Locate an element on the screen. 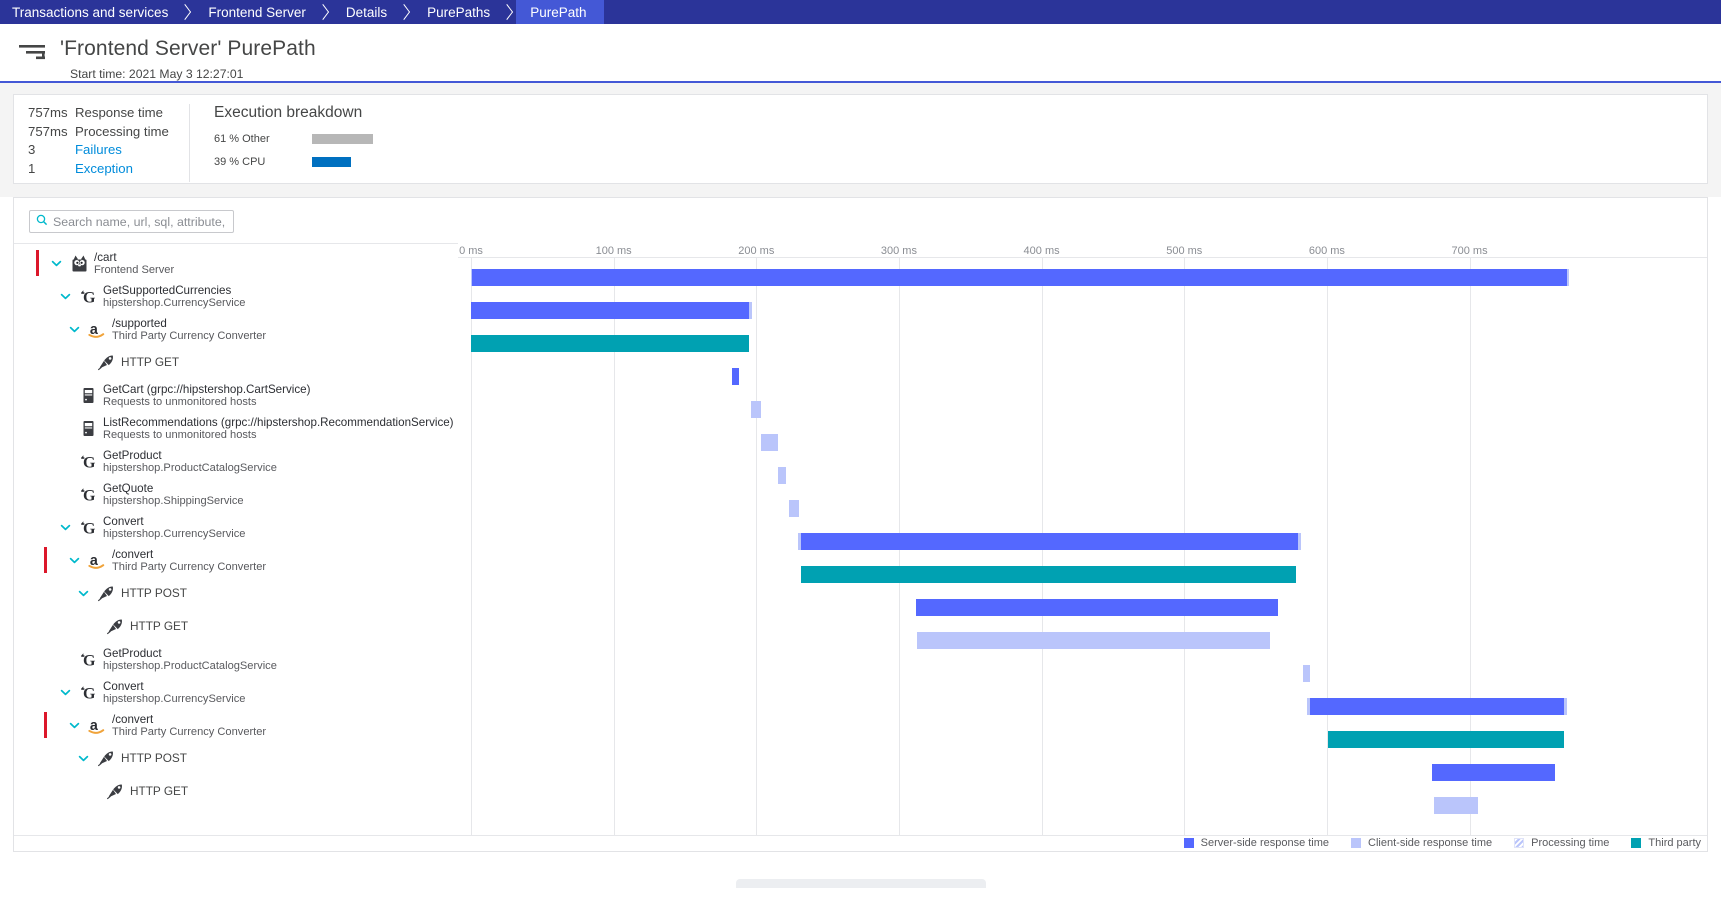  server-rack-icon is located at coordinates (88, 395).